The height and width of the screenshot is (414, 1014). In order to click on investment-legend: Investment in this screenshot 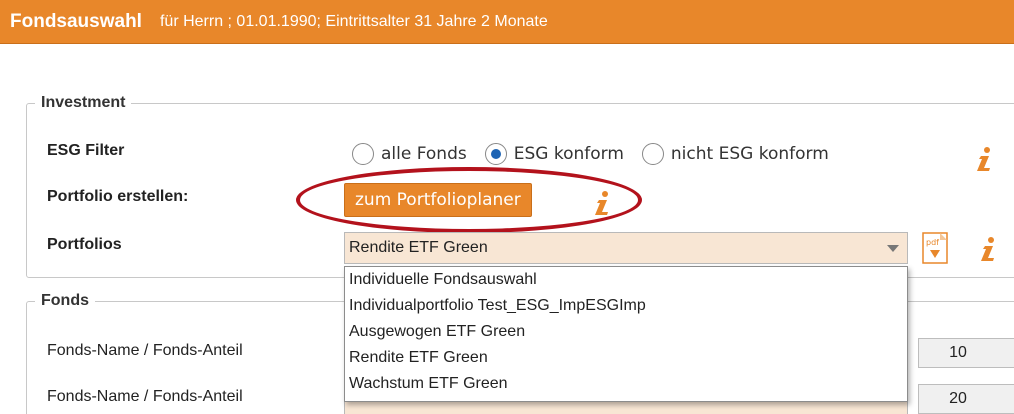, I will do `click(83, 102)`.